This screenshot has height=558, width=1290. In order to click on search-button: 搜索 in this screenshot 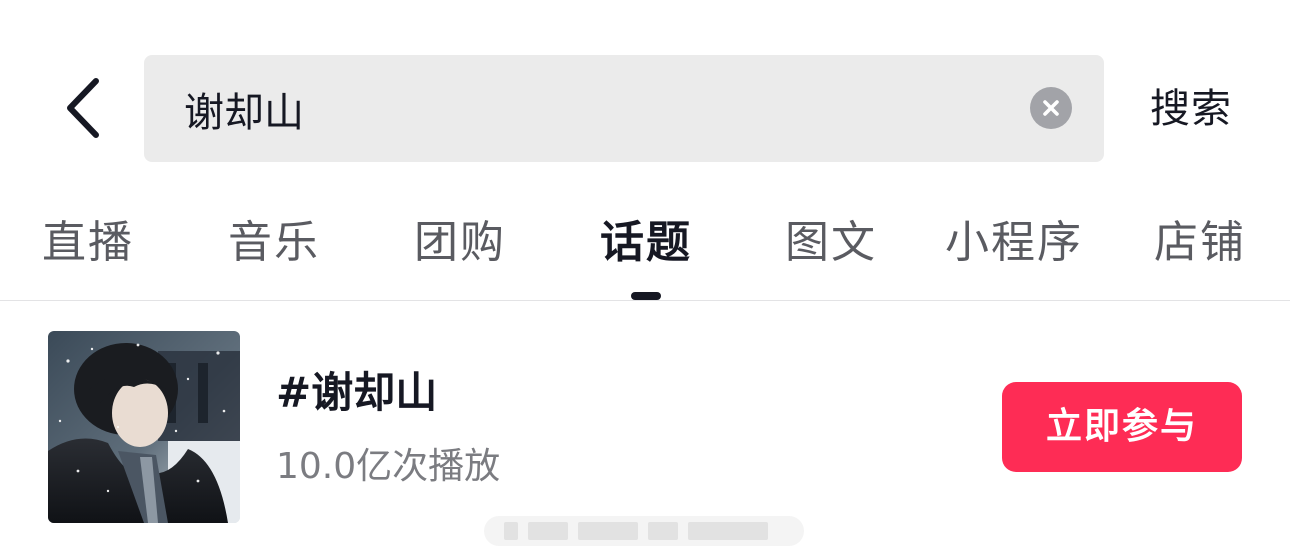, I will do `click(1191, 109)`.